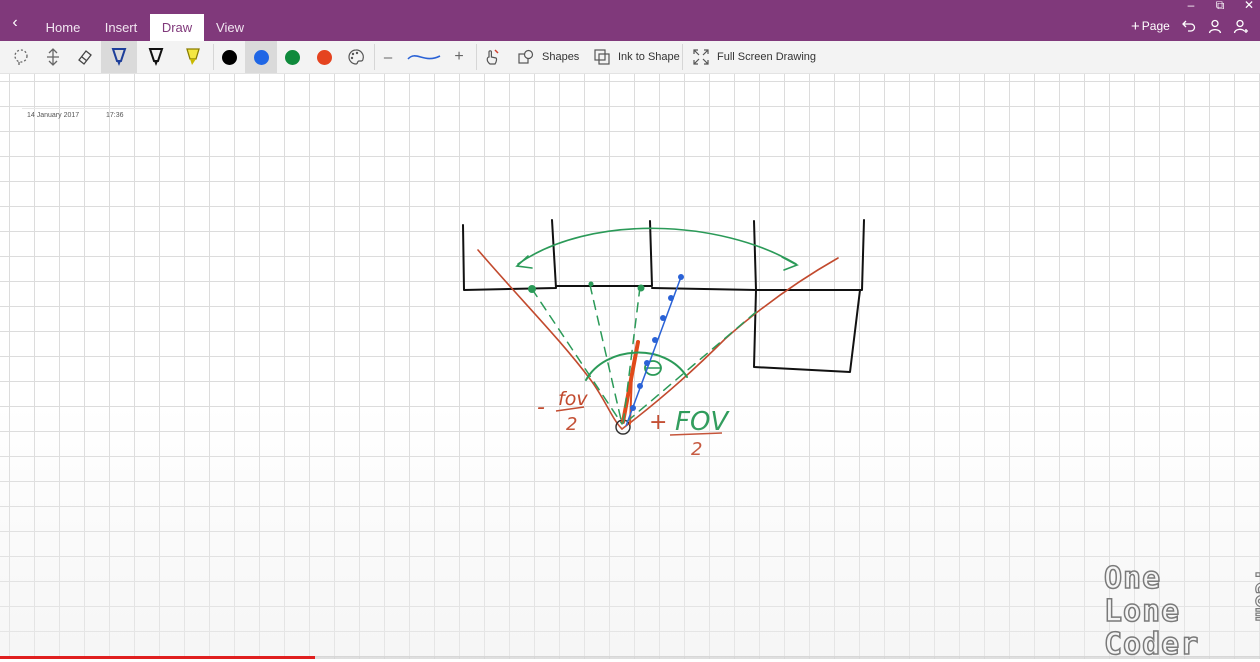 Image resolution: width=1260 pixels, height=662 pixels. I want to click on shapes-icon, so click(526, 56).